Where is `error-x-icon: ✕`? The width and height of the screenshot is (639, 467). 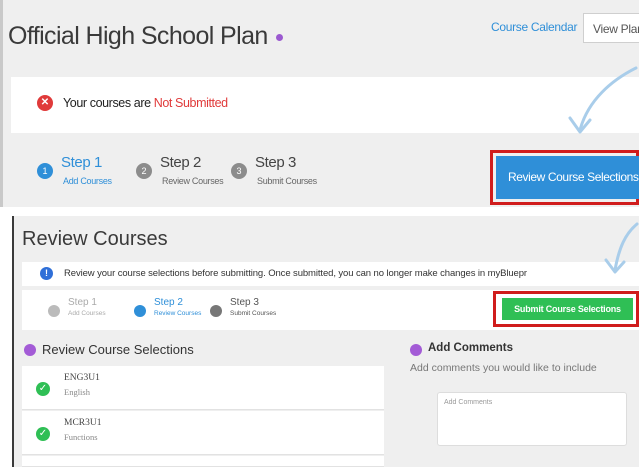
error-x-icon: ✕ is located at coordinates (45, 103).